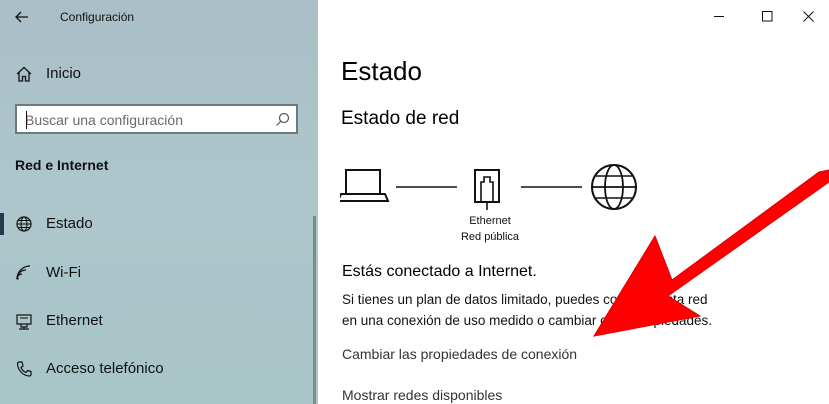  I want to click on active-indicator, so click(2, 224).